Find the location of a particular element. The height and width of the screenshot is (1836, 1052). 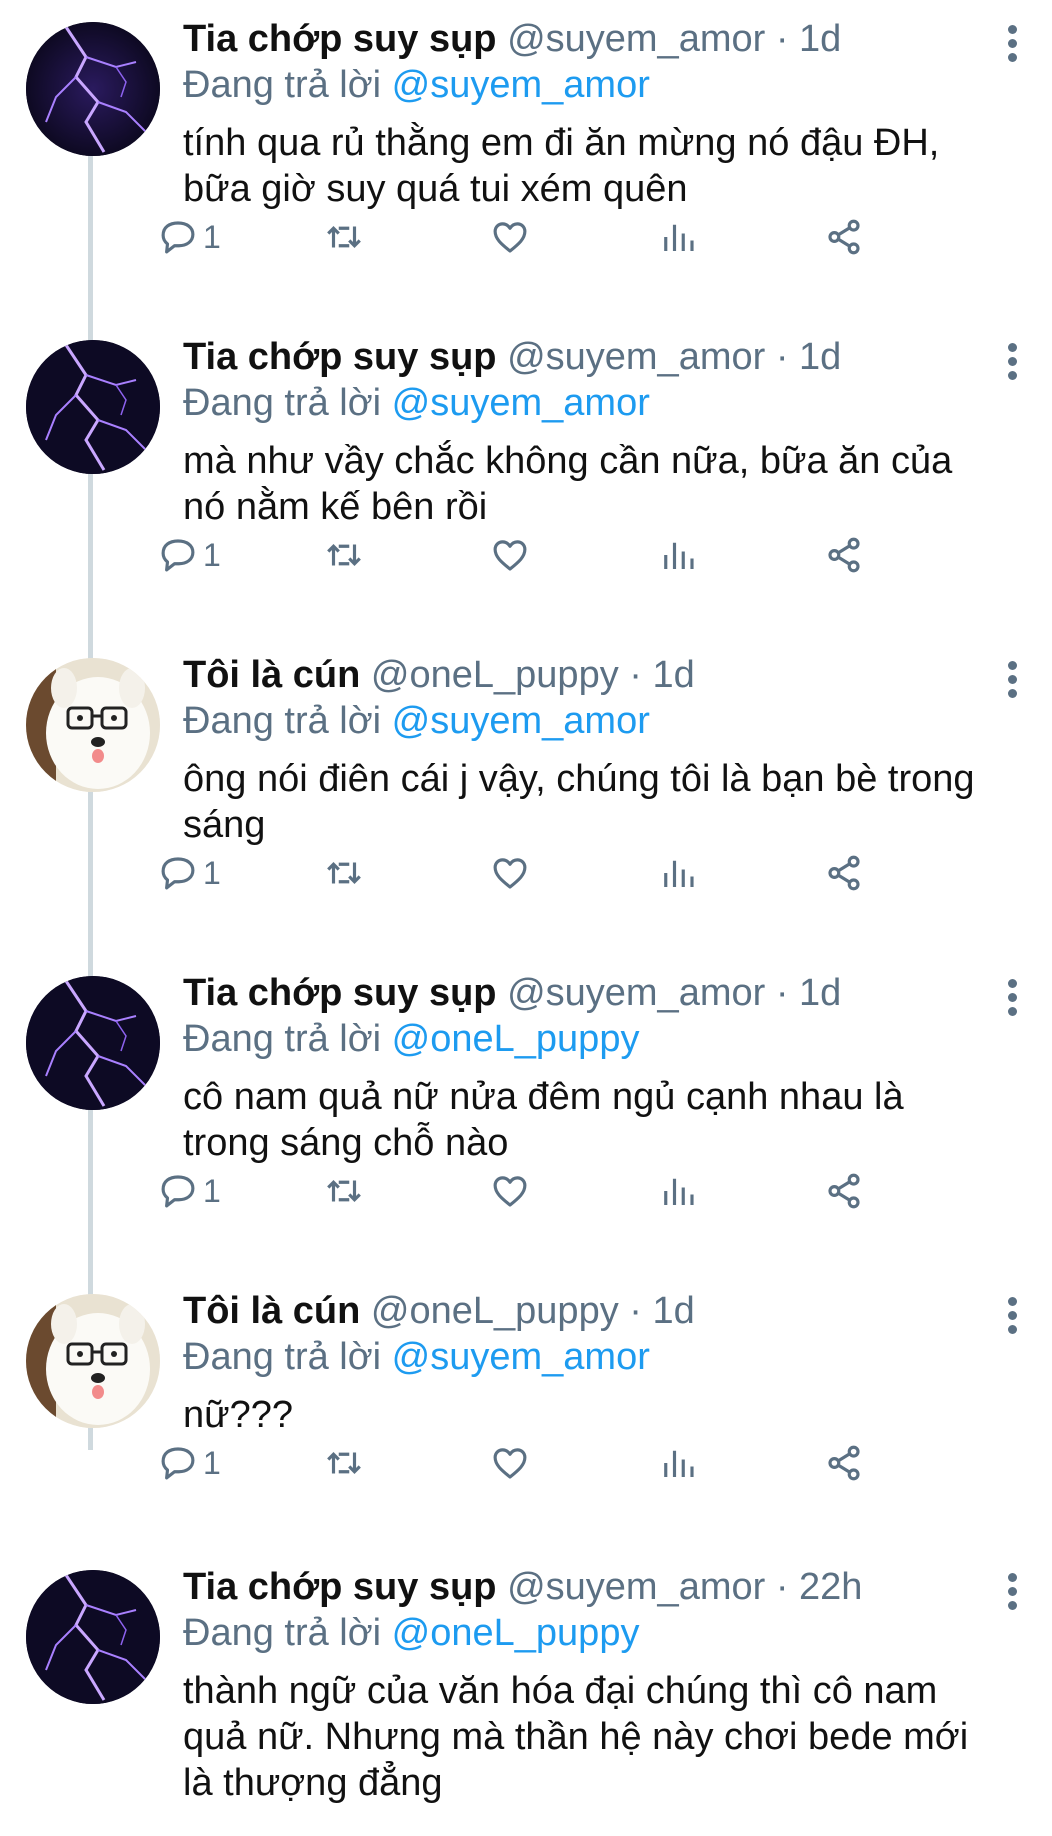

tweet-text: nữ??? is located at coordinates (238, 1415).